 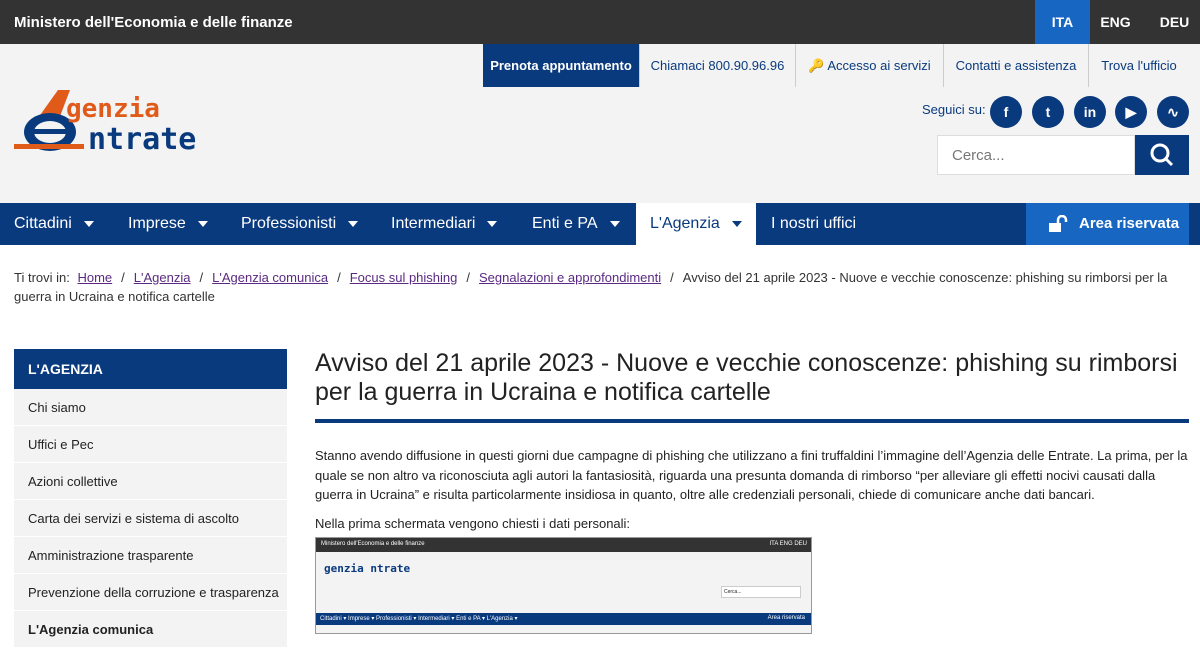 What do you see at coordinates (168, 224) in the screenshot?
I see `nav-imprese: Imprese` at bounding box center [168, 224].